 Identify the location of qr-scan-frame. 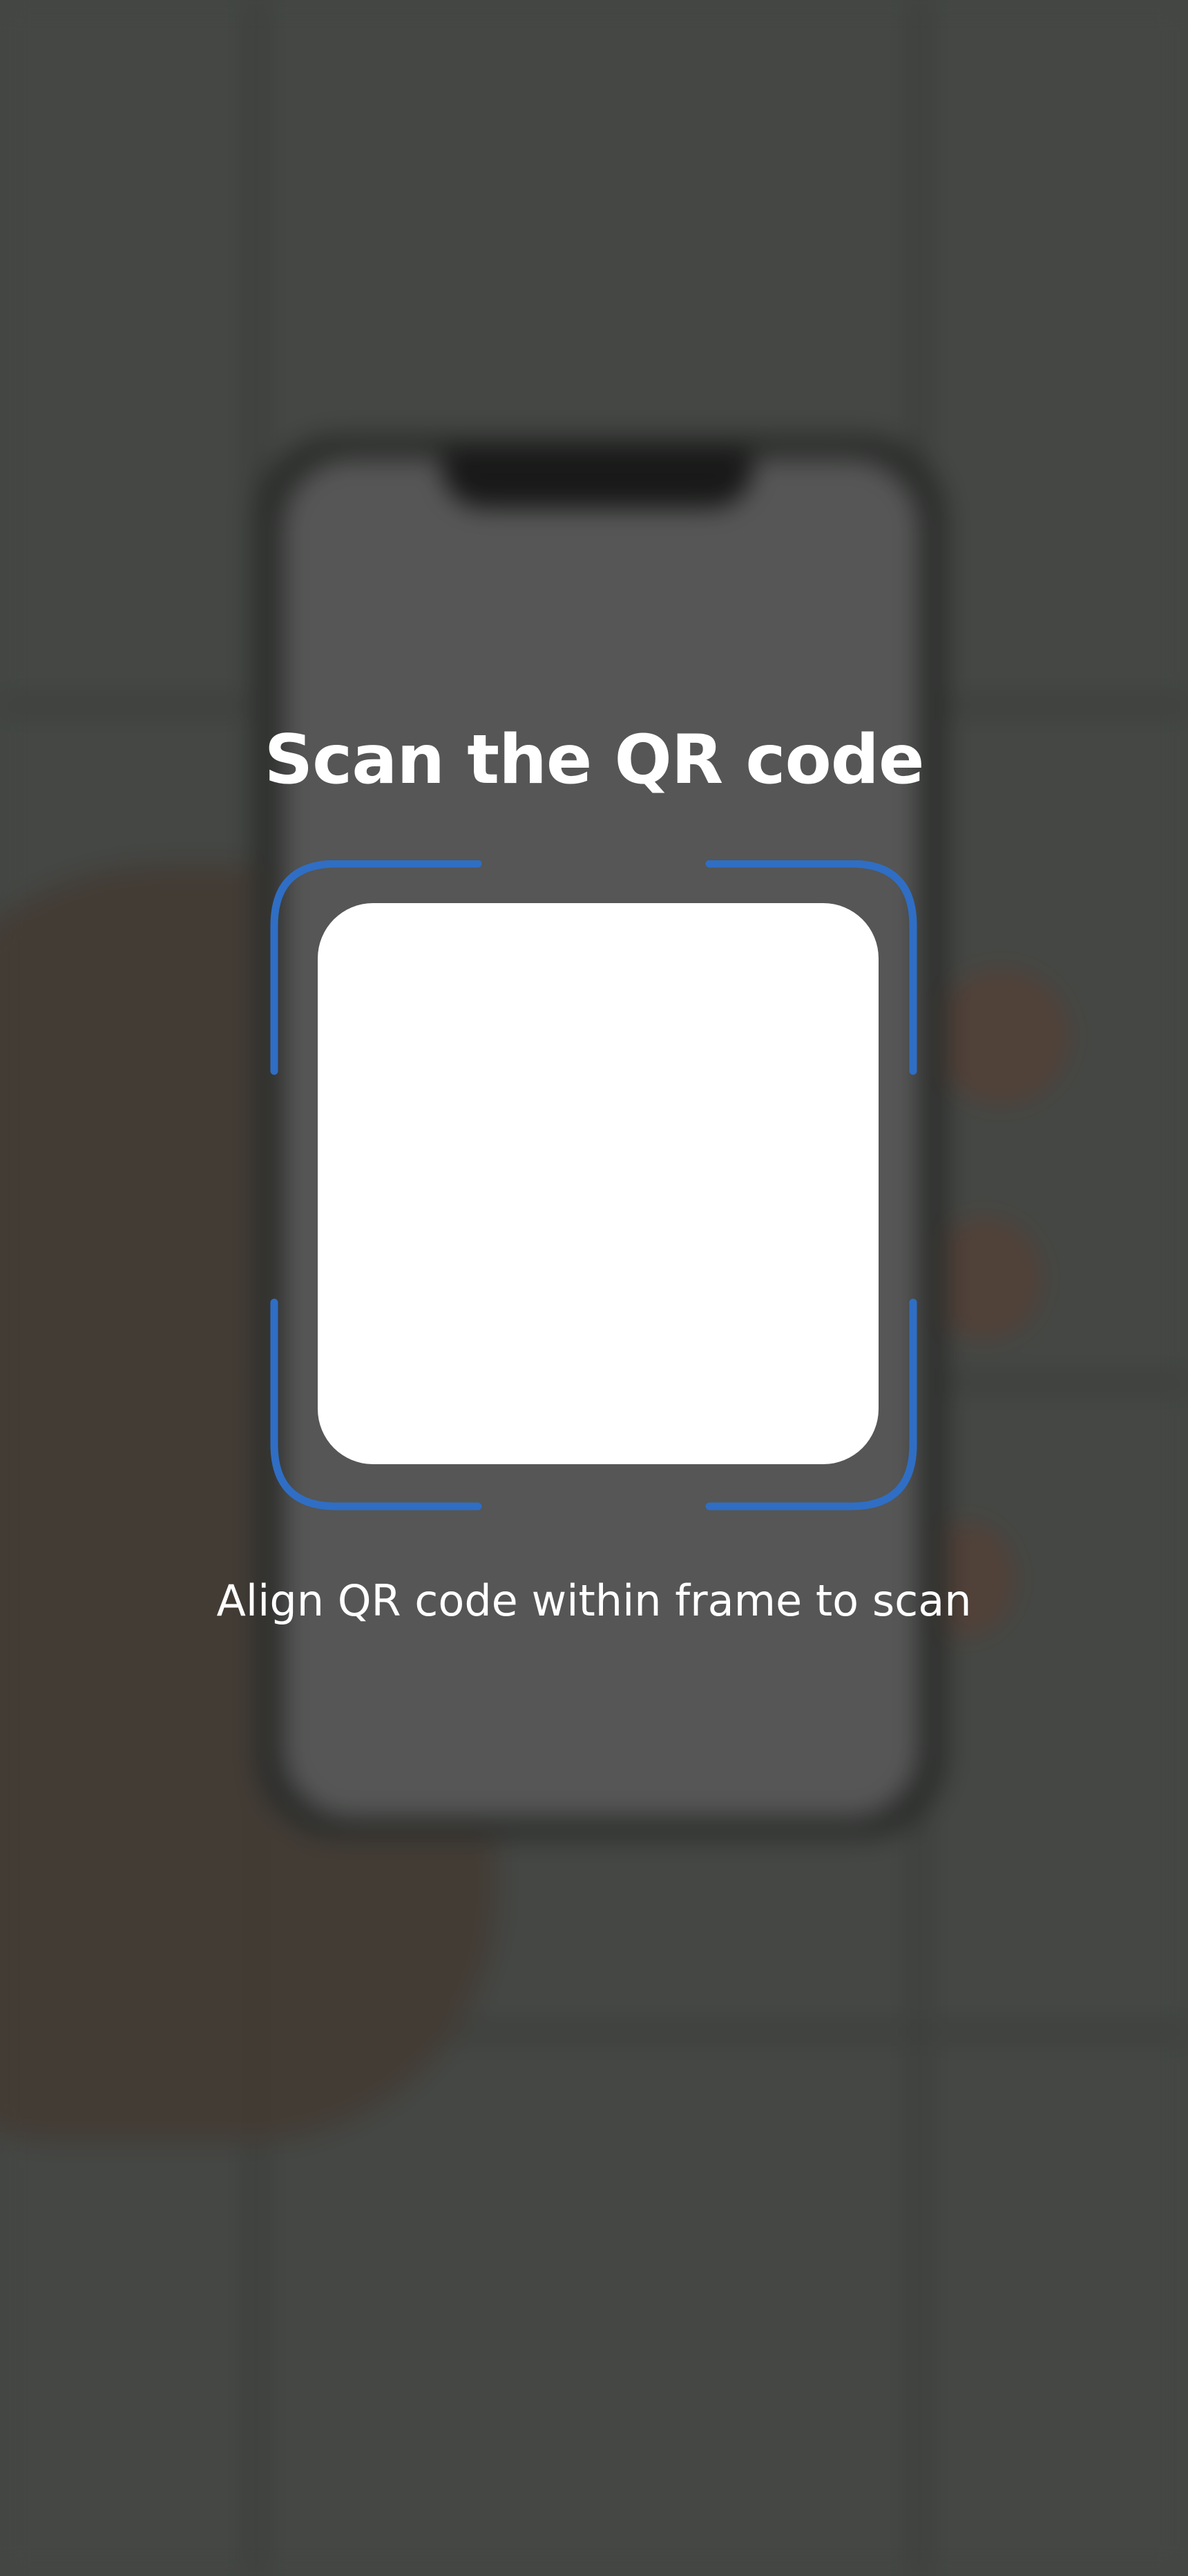
(593, 1186).